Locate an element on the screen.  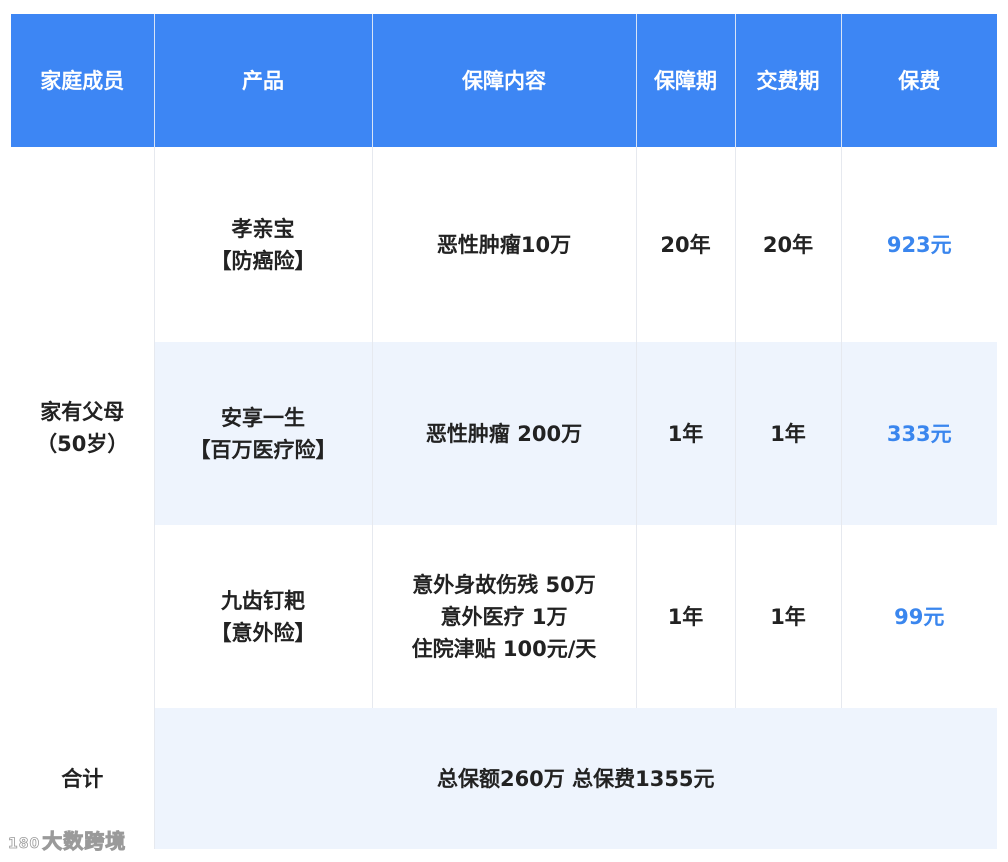
watermark: 180 大数跨境 is located at coordinates (67, 842).